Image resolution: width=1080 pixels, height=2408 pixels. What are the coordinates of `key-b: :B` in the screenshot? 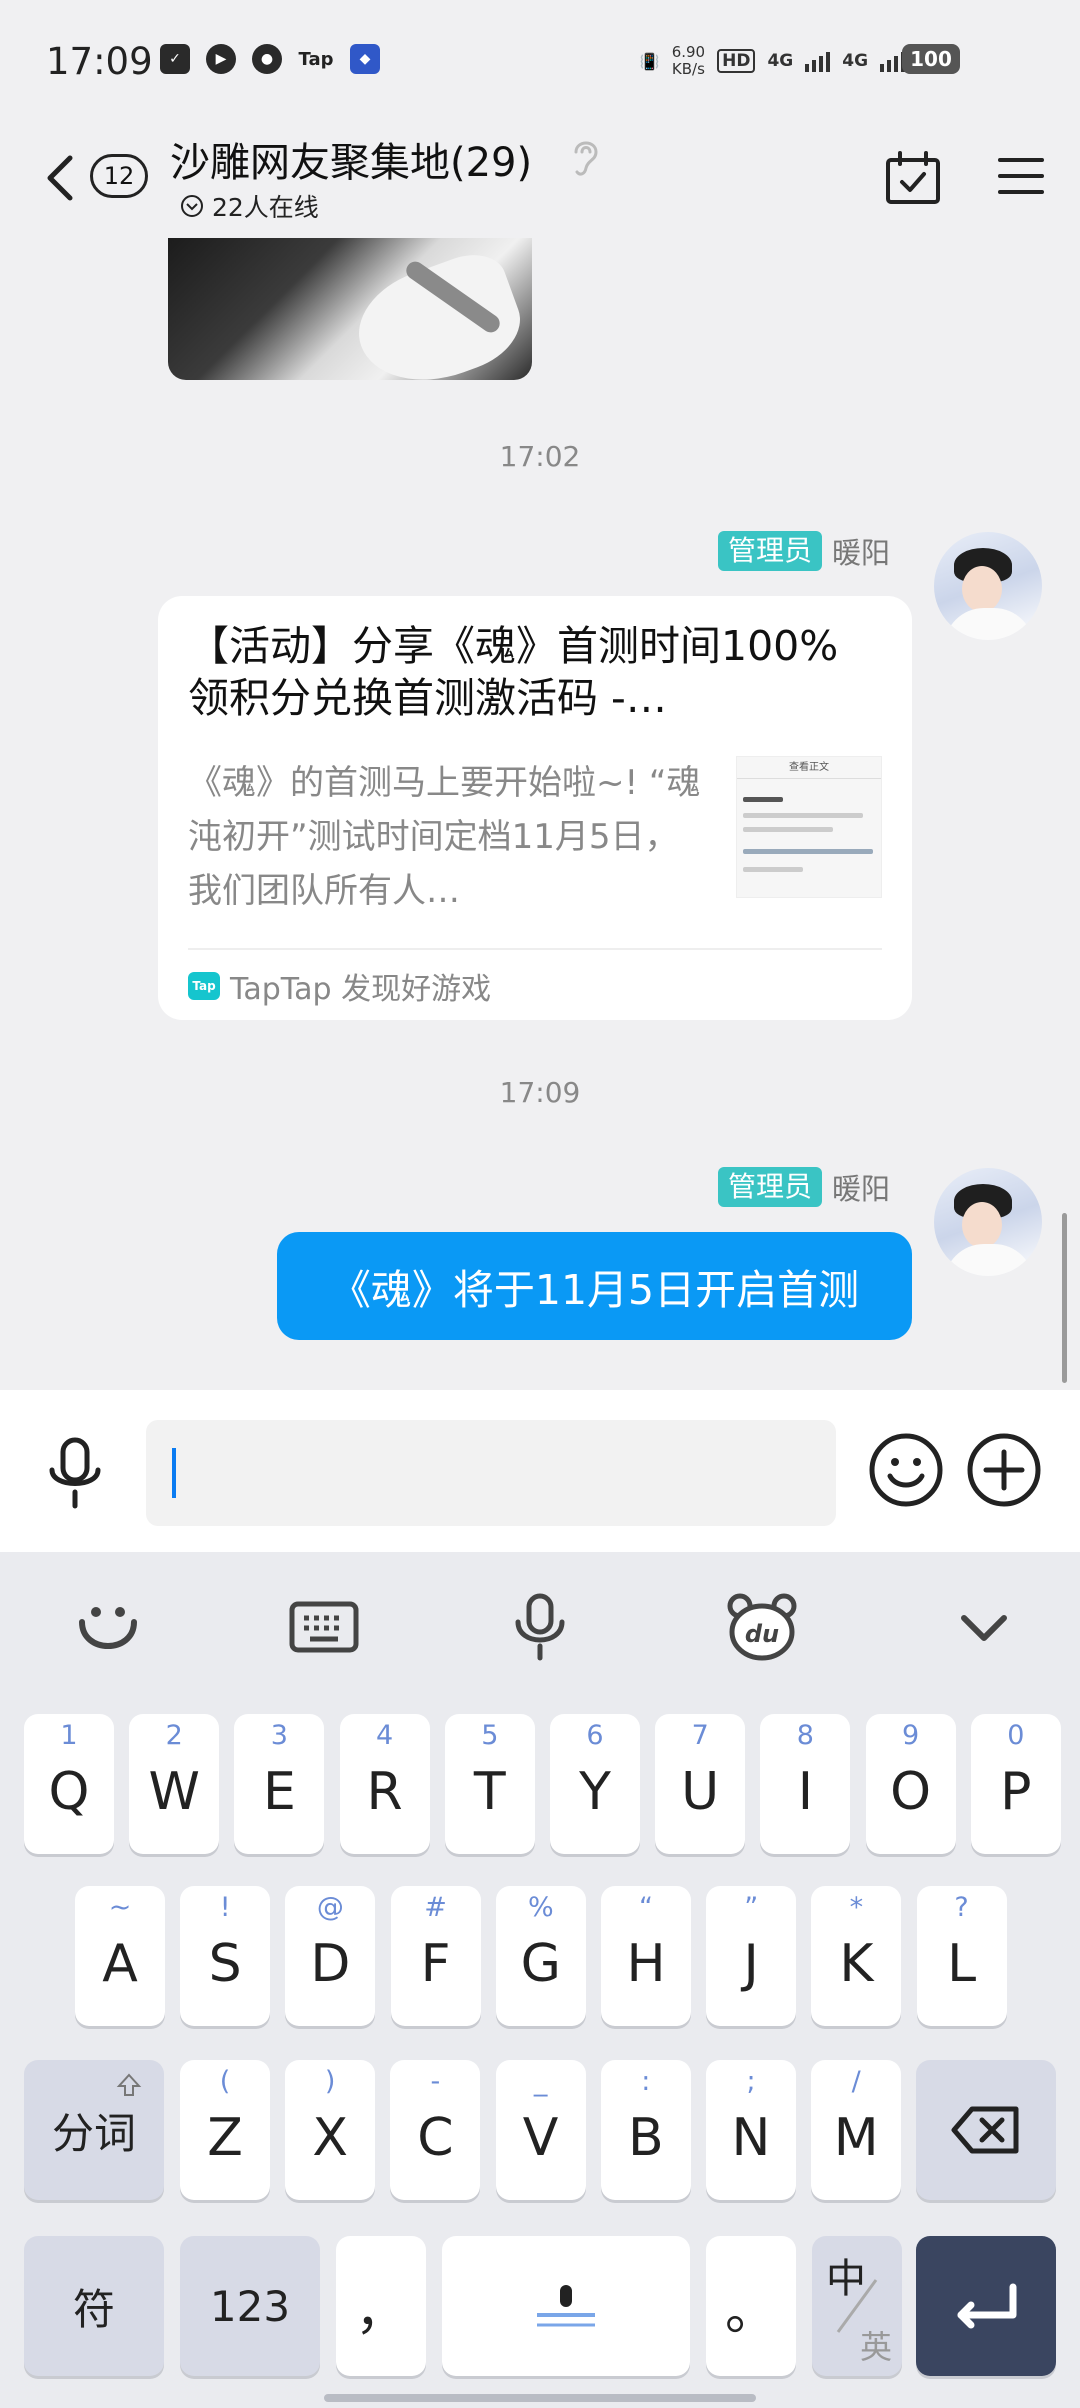 It's located at (645, 2130).